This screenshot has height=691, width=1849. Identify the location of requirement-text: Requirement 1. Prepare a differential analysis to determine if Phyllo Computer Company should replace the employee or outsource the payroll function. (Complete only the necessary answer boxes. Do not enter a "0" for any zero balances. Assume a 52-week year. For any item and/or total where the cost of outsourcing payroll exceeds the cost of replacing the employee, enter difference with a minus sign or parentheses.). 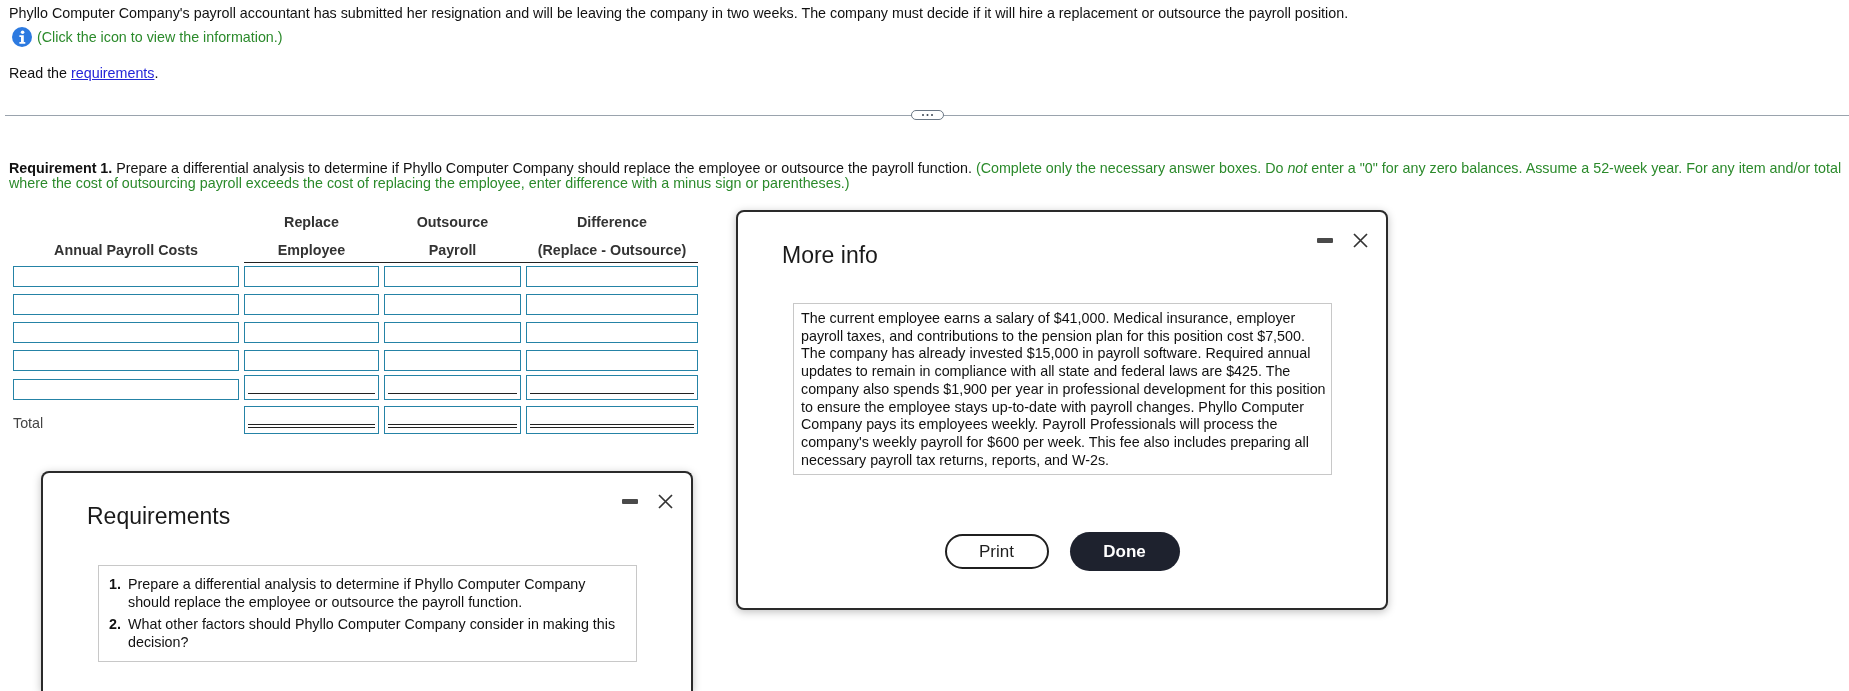
(926, 176).